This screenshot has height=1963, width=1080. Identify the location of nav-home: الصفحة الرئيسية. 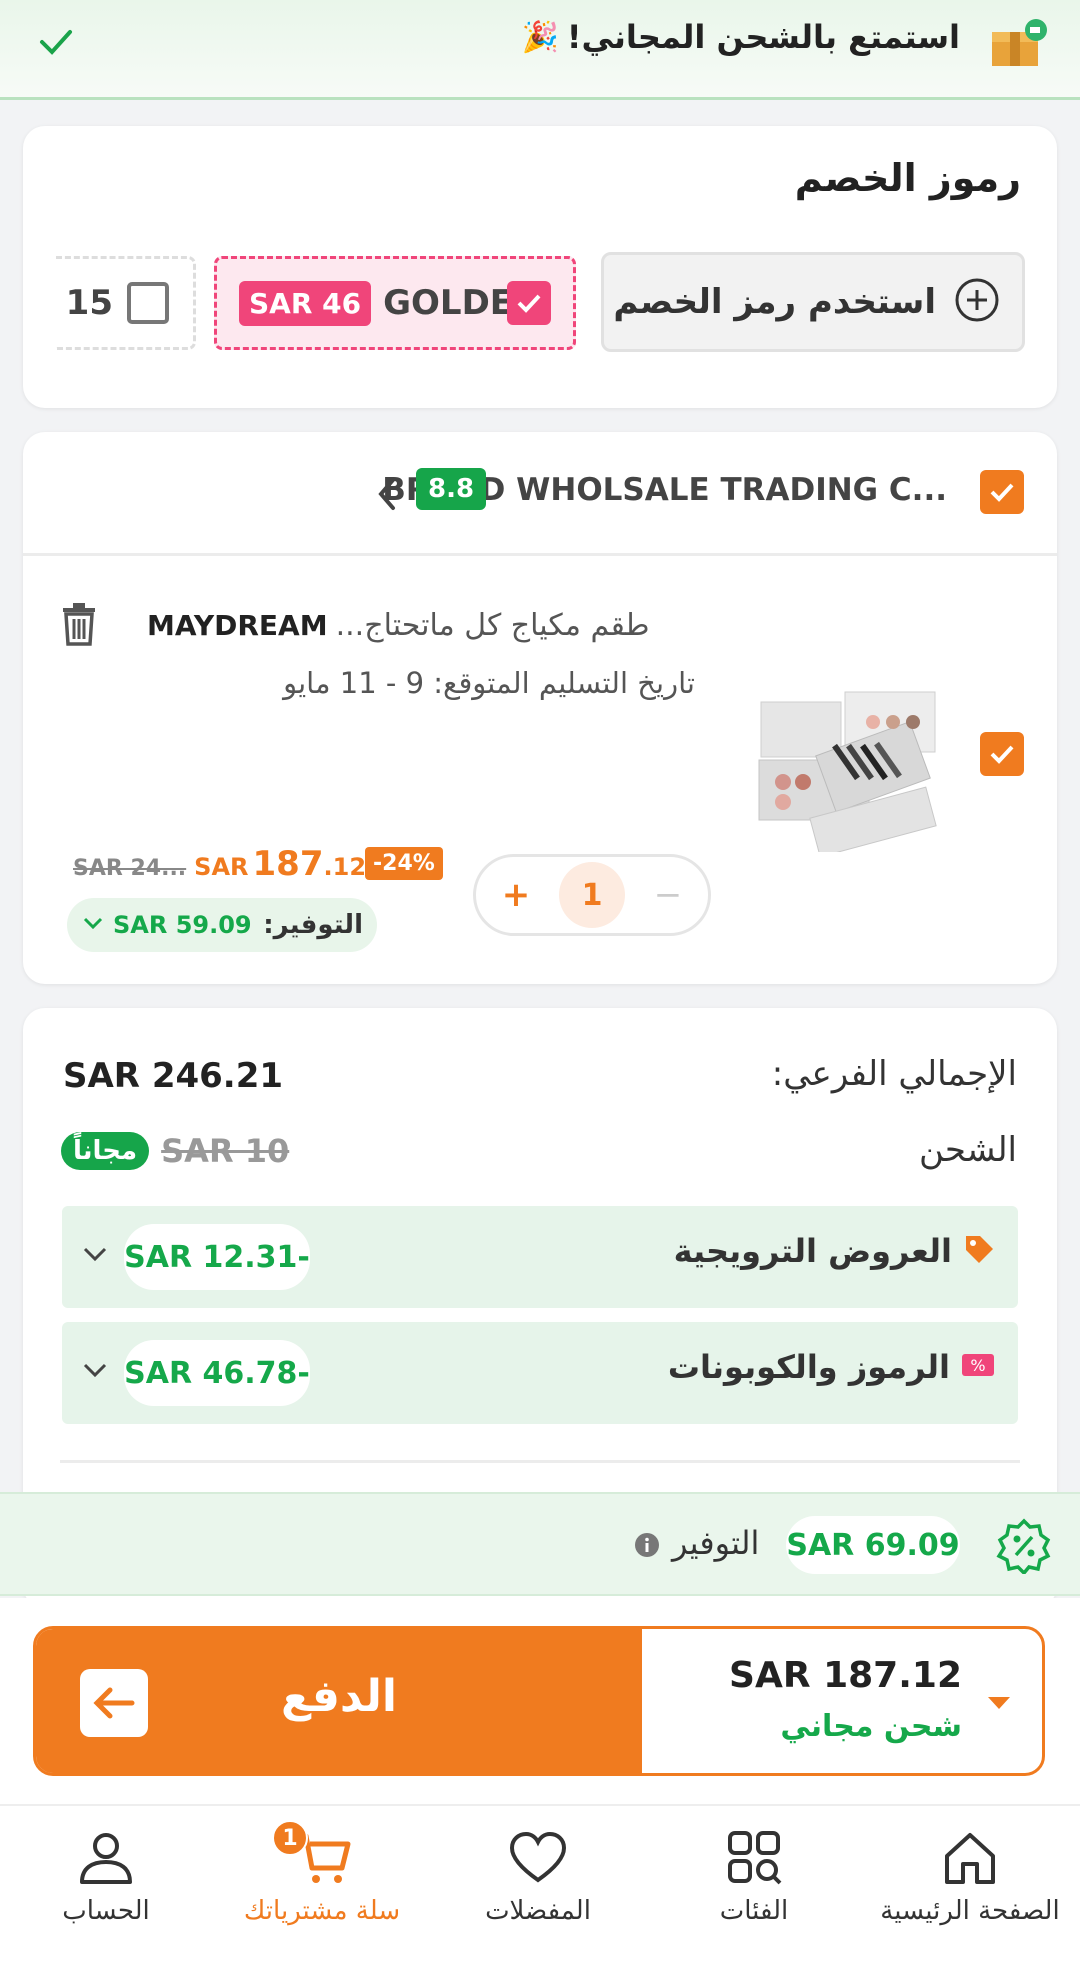
(970, 1878).